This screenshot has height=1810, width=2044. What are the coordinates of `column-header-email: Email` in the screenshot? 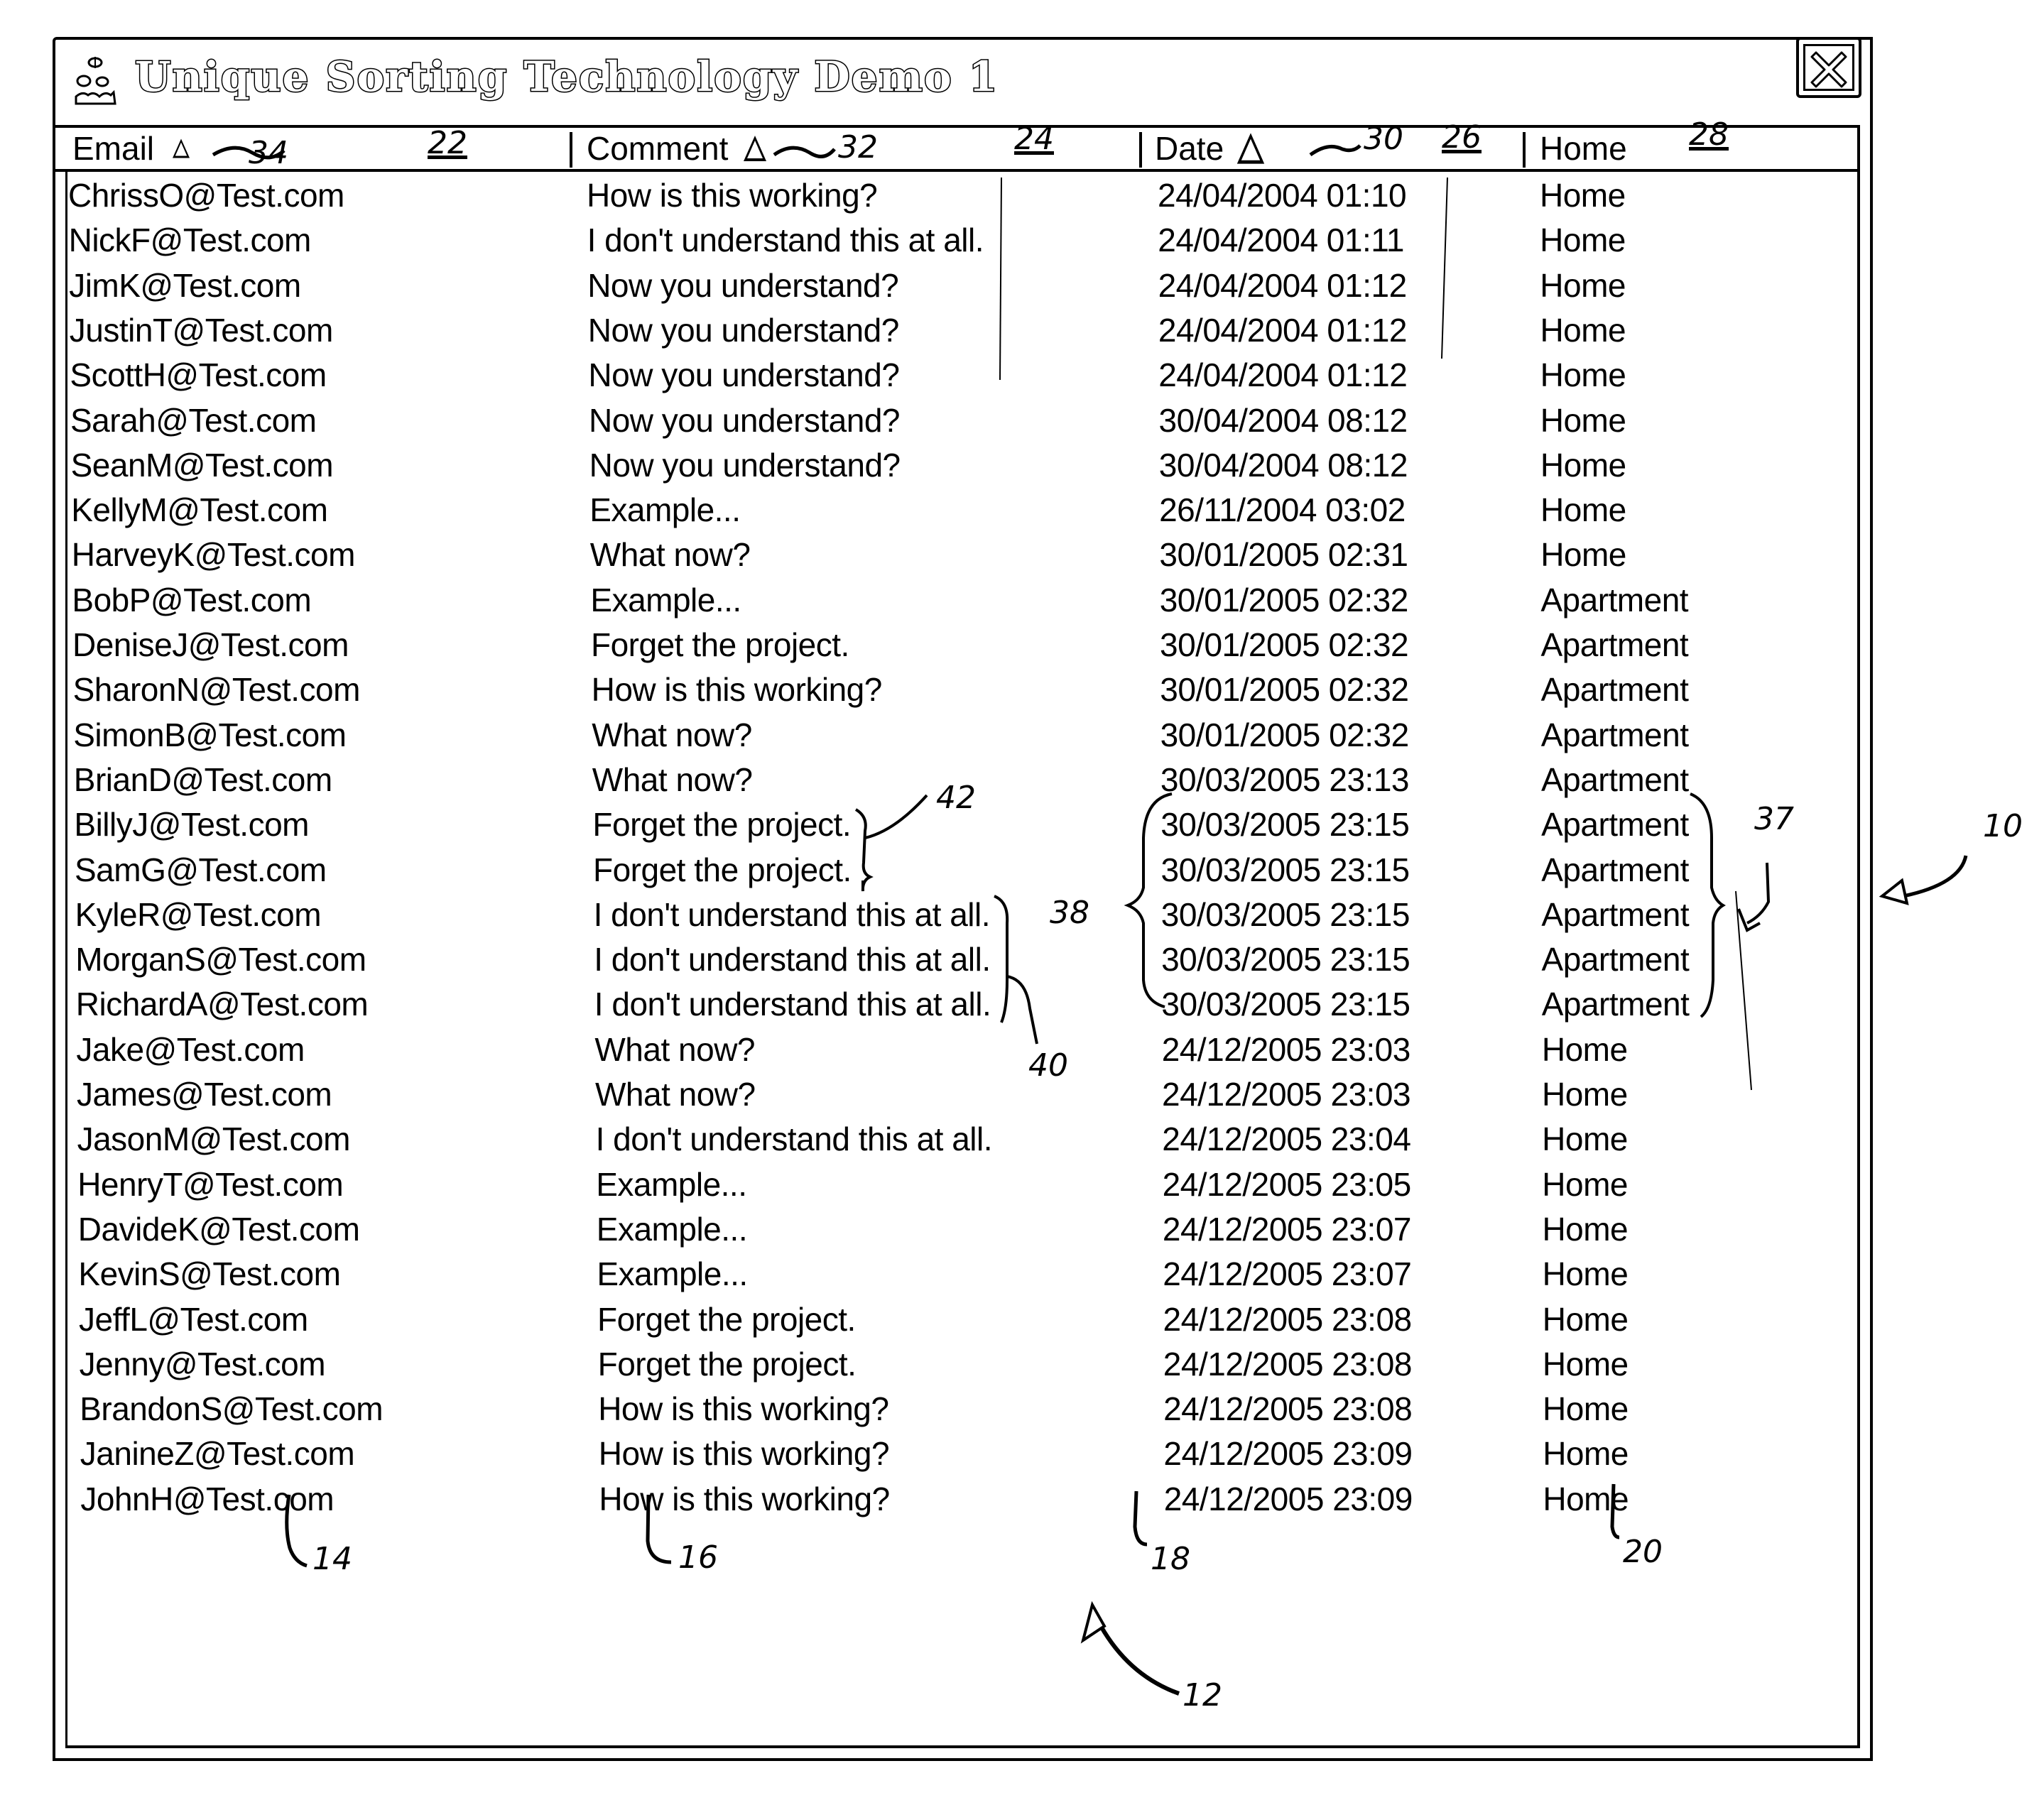 It's located at (132, 148).